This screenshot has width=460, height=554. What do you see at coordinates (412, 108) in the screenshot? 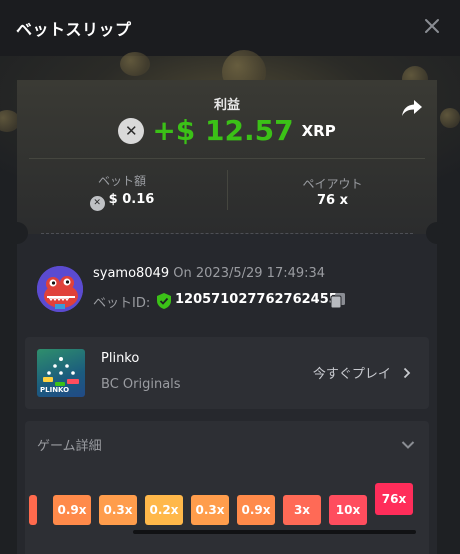
I see `share-arrow-icon` at bounding box center [412, 108].